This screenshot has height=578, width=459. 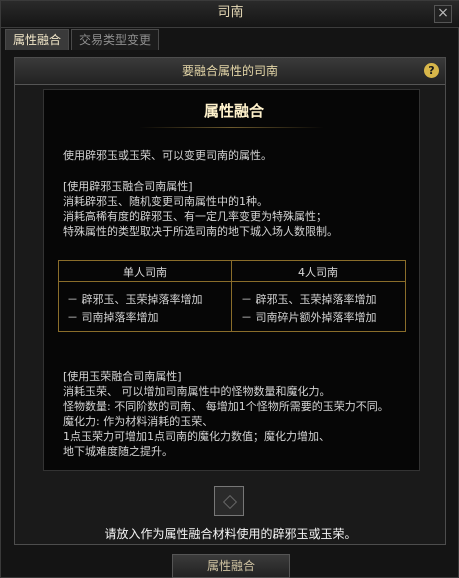 I want to click on popup-title: 属性融合, so click(x=233, y=111).